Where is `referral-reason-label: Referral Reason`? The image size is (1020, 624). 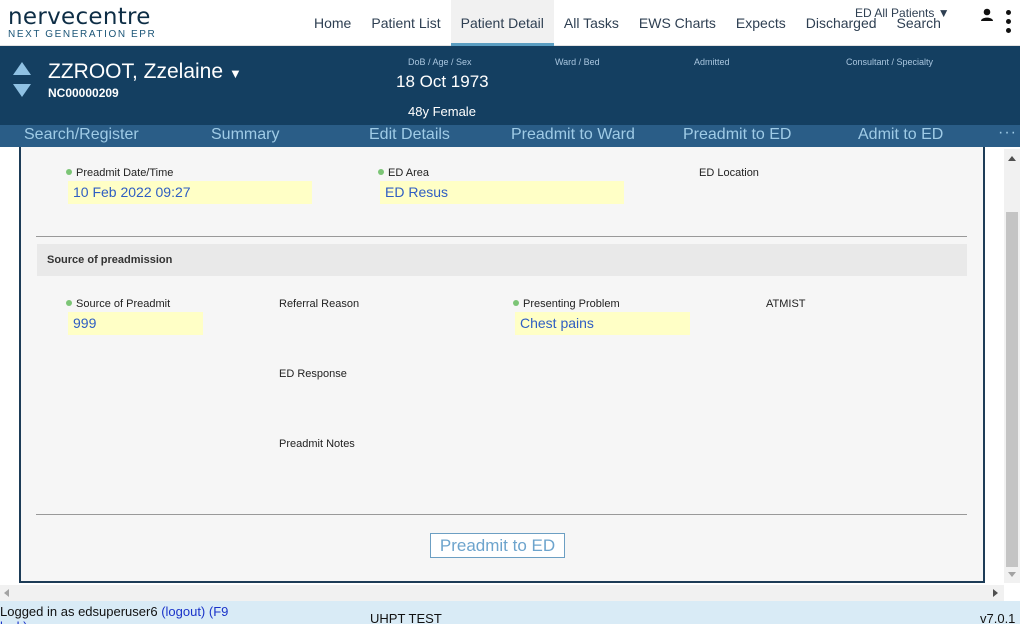
referral-reason-label: Referral Reason is located at coordinates (319, 304).